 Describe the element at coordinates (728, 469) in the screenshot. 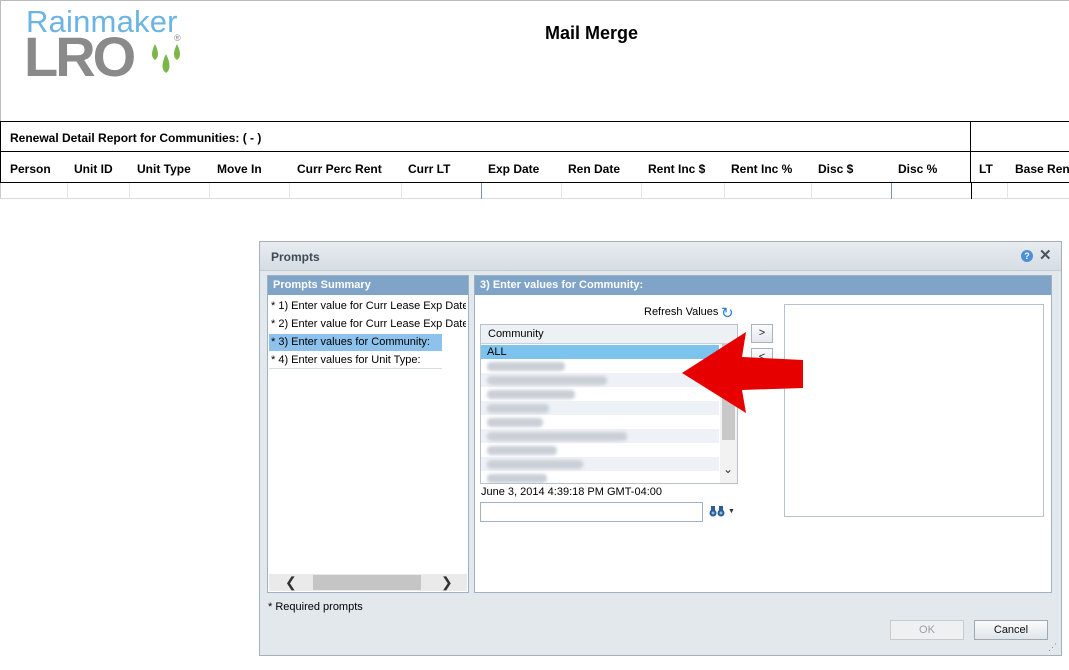

I see `scroll-down-icon: ⌄` at that location.